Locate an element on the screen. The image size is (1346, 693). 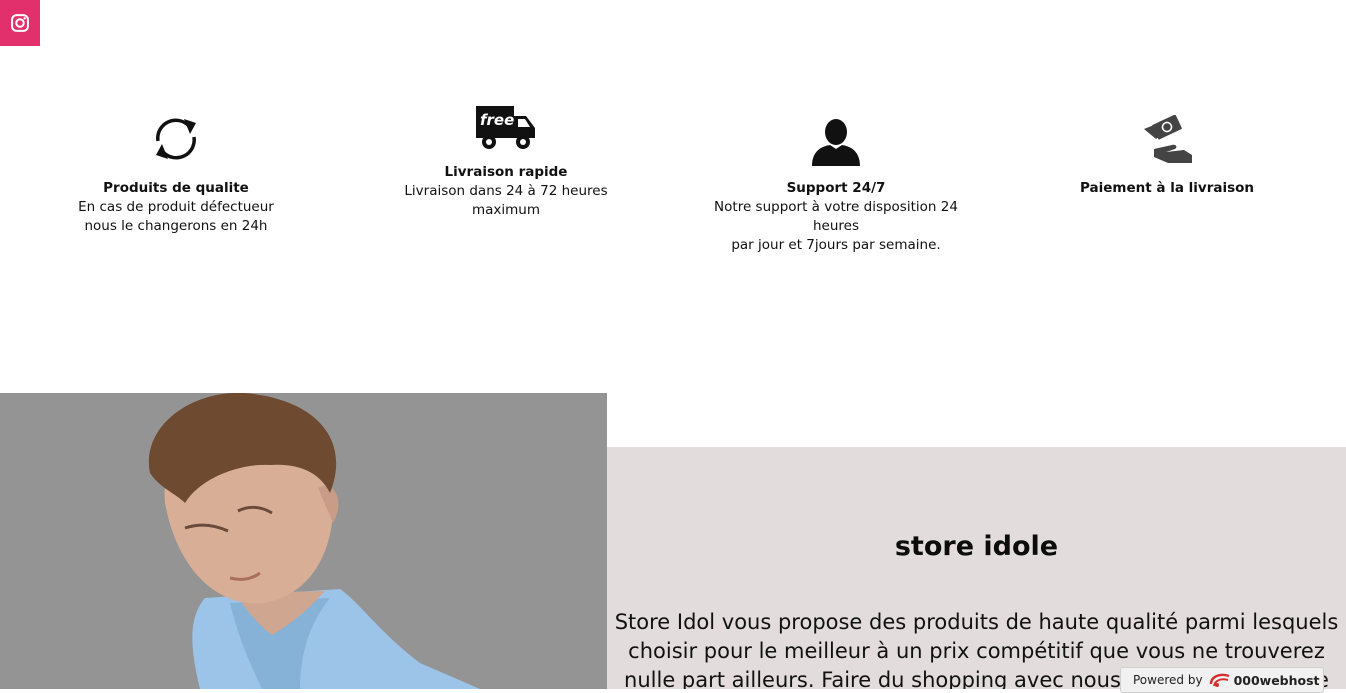
user-icon is located at coordinates (836, 142).